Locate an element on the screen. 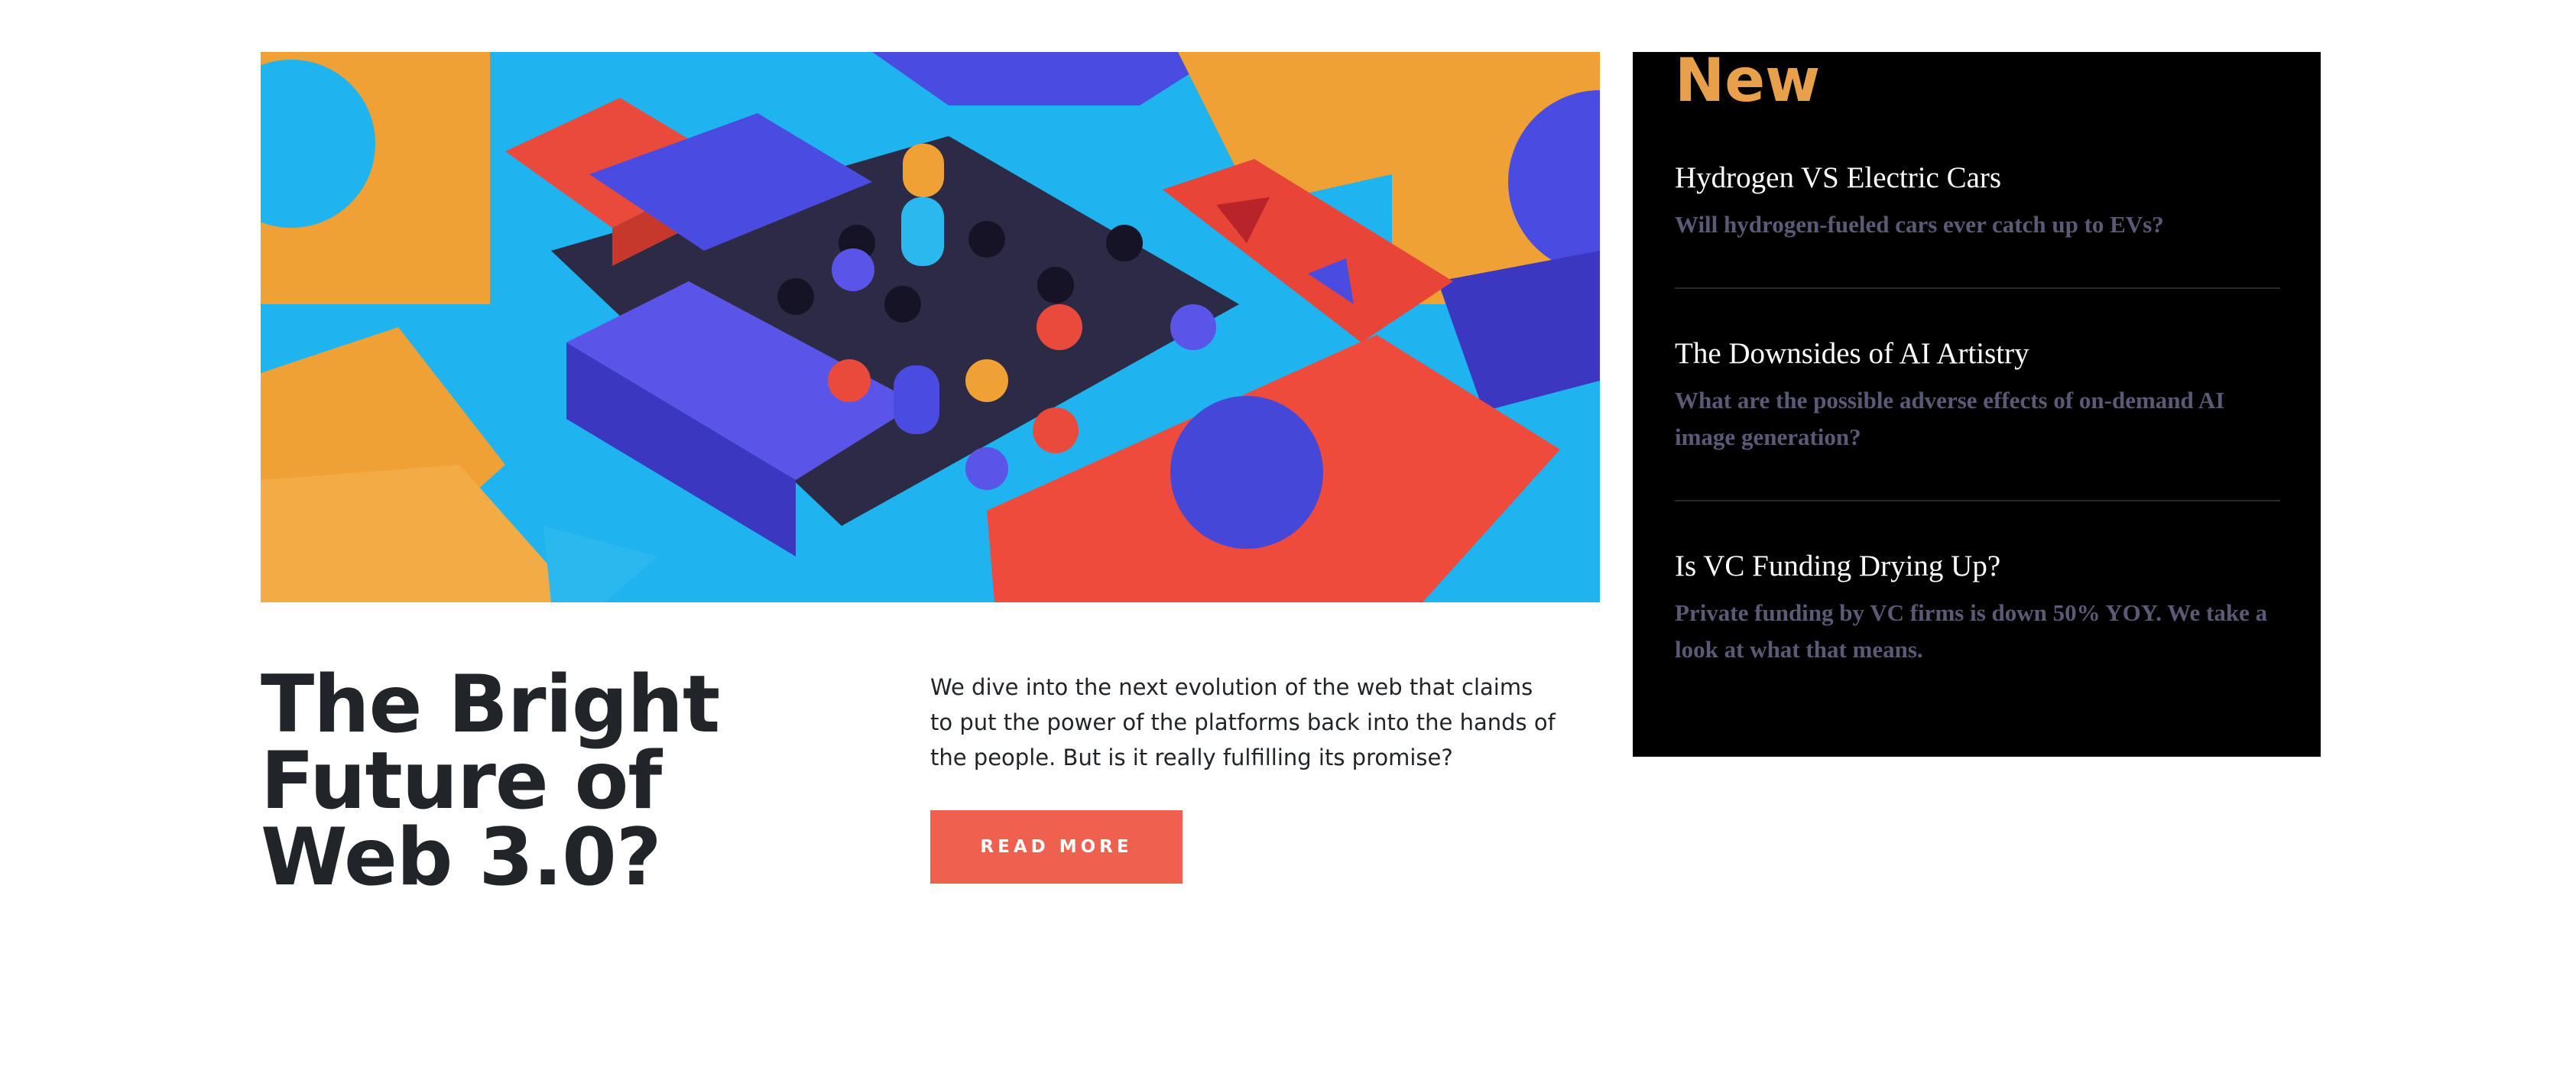 The image size is (2576, 1090). panel-heading: New is located at coordinates (1748, 81).